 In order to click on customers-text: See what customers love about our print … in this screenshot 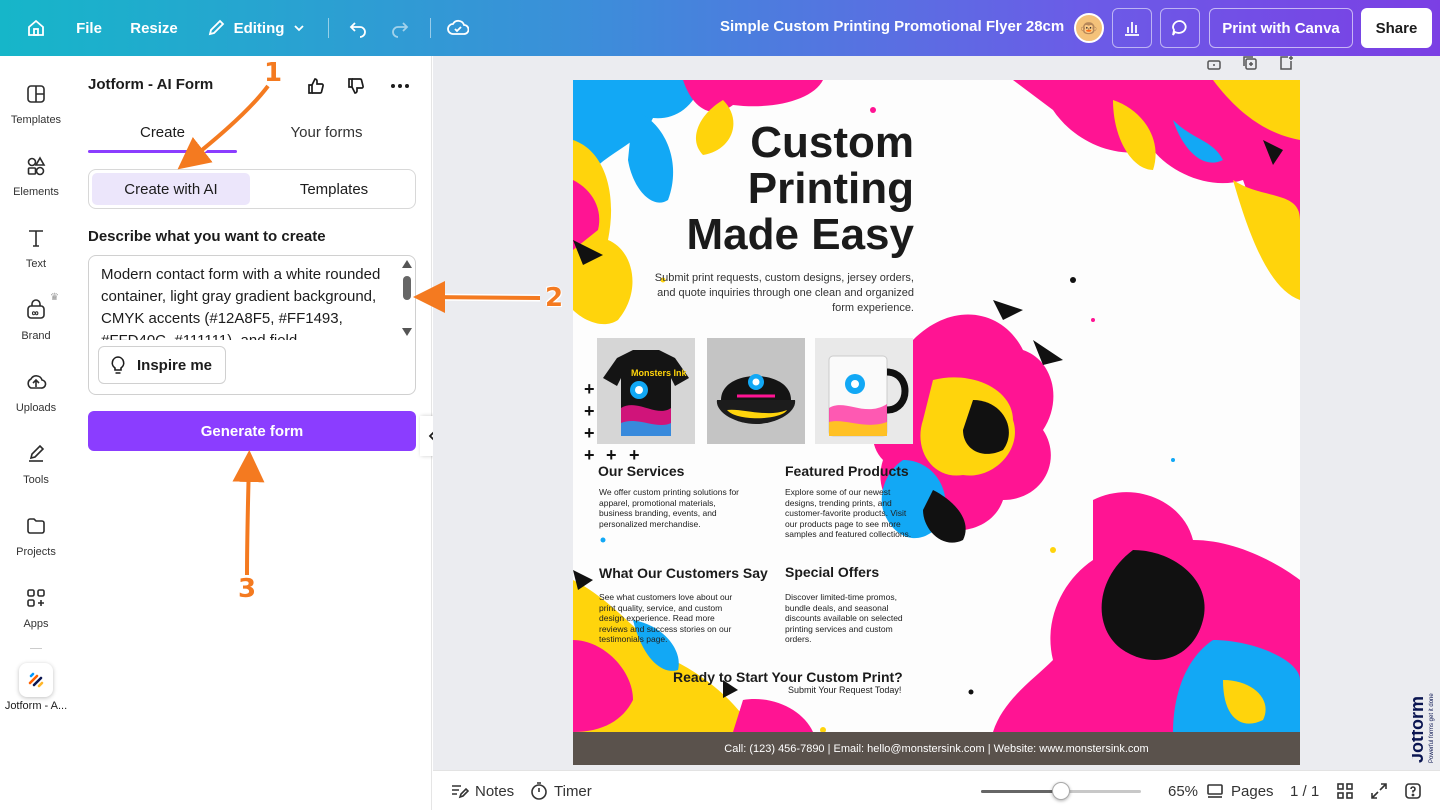, I will do `click(668, 618)`.